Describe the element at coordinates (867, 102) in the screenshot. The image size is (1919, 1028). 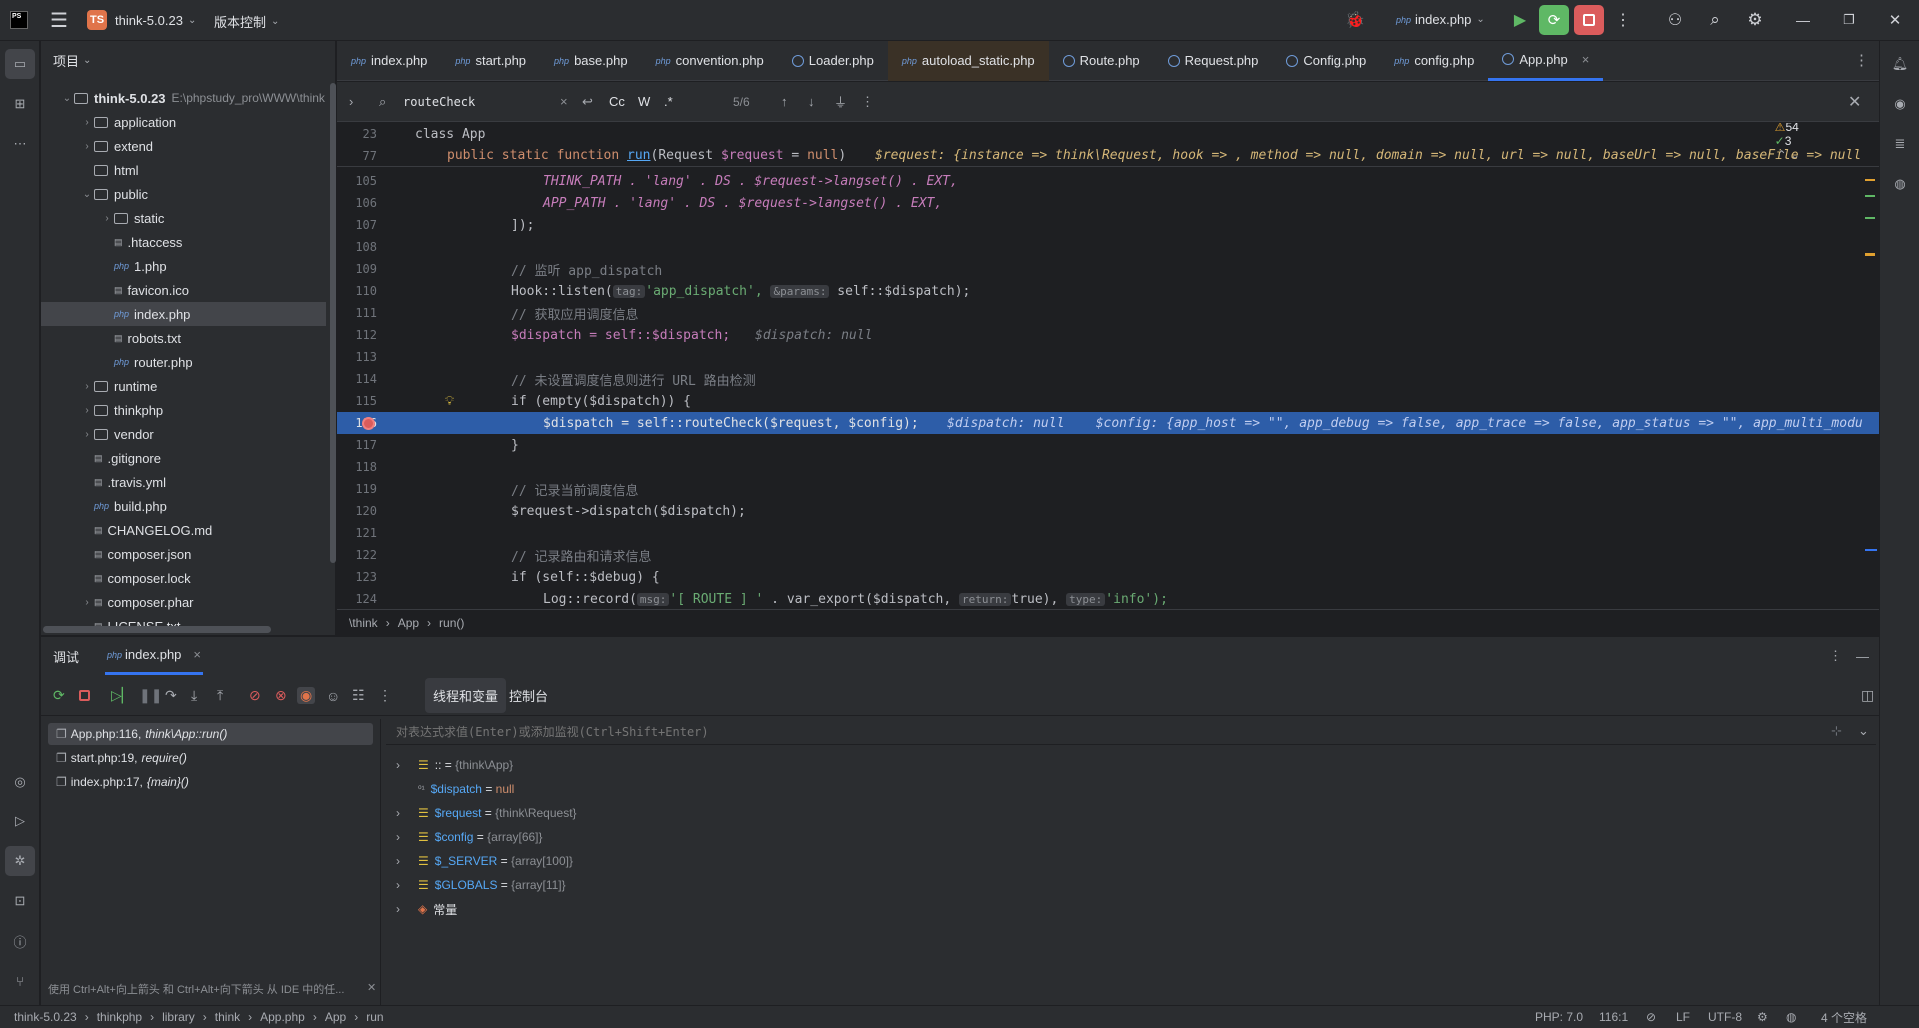
I see `find-more-icon: ⋮` at that location.